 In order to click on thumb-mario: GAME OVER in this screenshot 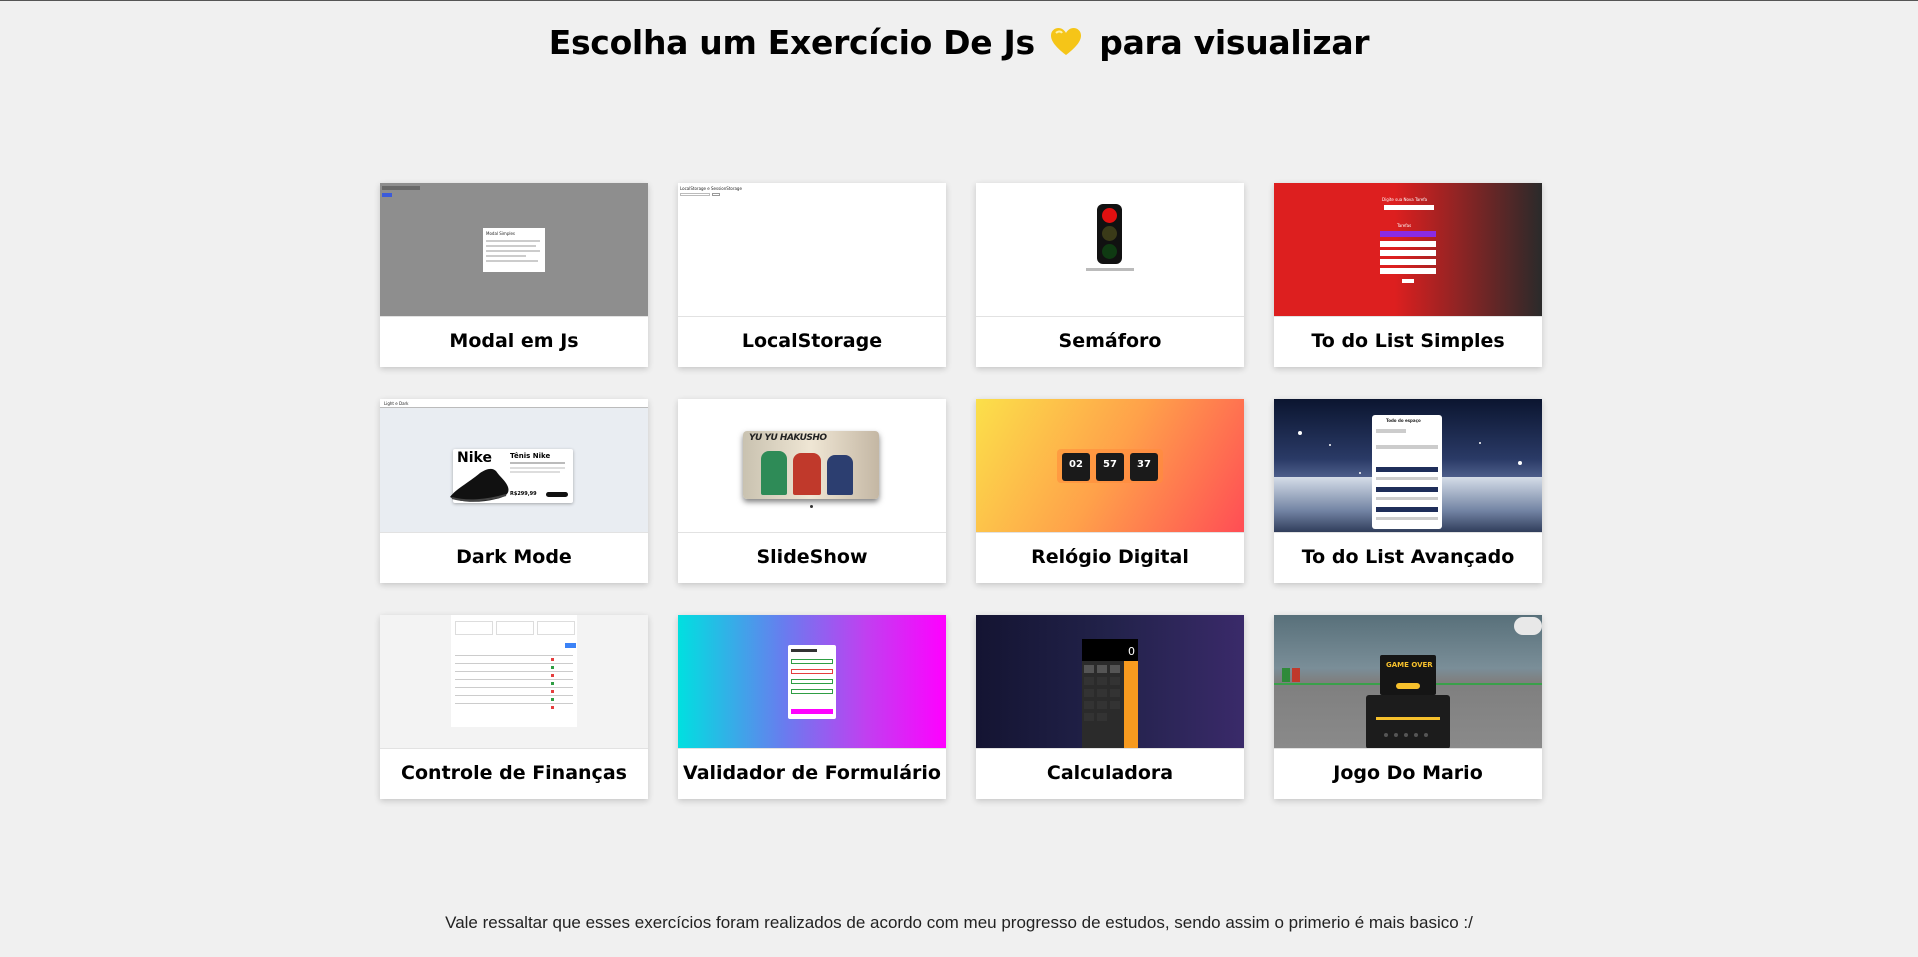, I will do `click(1408, 682)`.